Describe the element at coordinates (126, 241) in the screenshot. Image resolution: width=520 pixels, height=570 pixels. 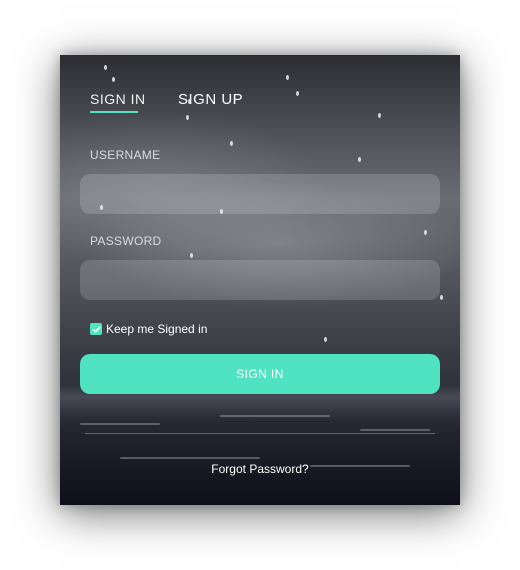
I see `password-label: PASSWORD` at that location.